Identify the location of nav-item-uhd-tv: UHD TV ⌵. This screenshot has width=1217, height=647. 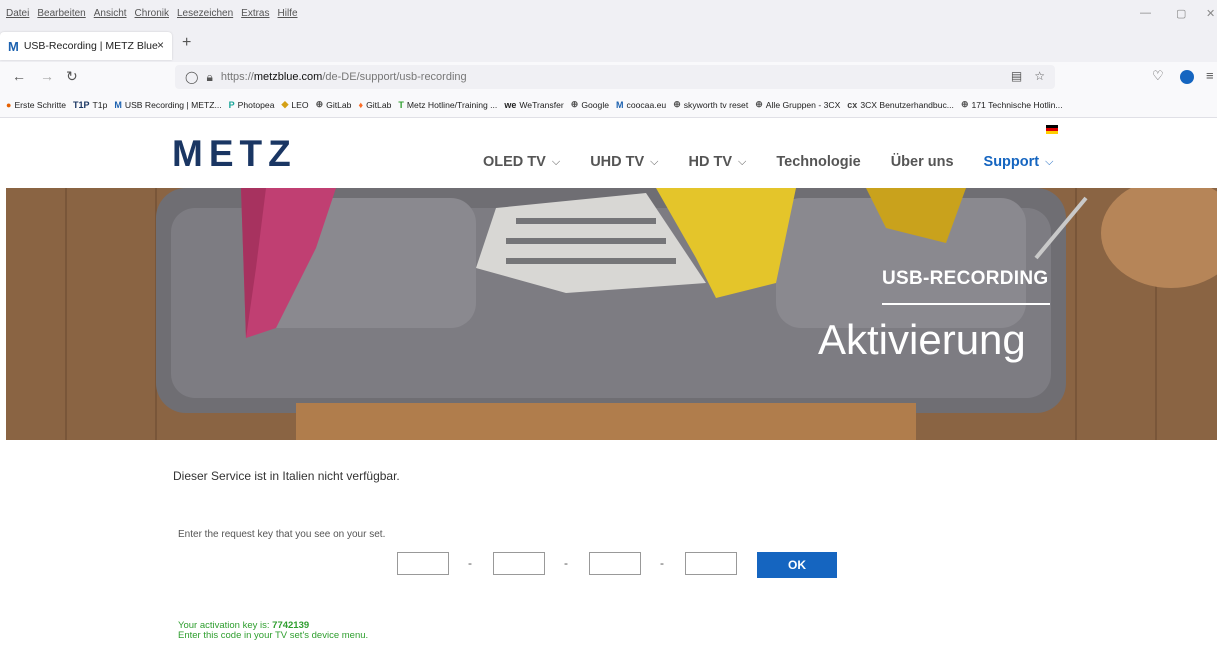
(624, 162).